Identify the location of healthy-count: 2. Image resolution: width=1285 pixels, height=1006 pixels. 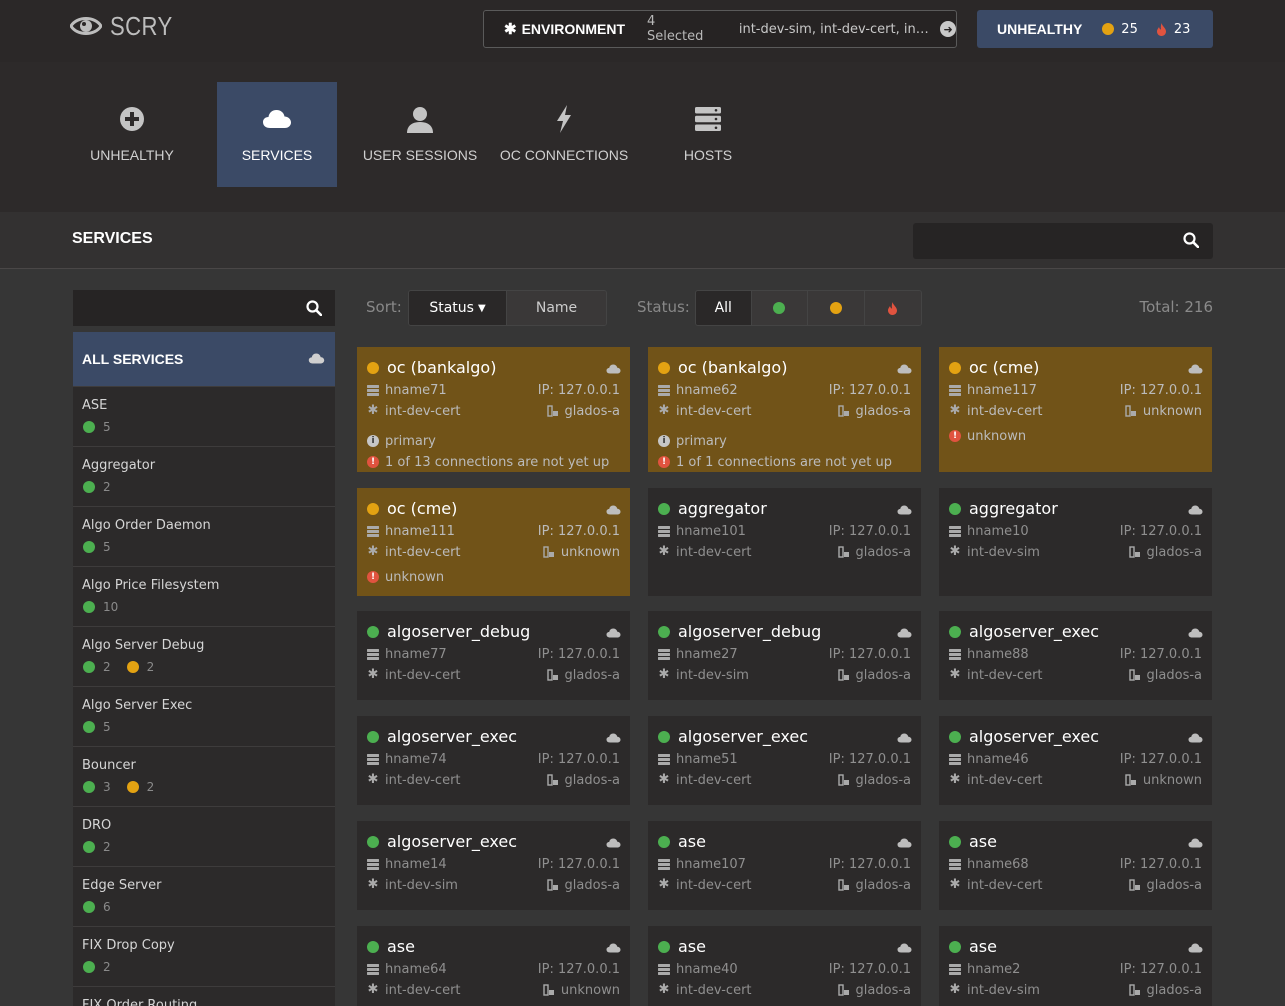
(97, 667).